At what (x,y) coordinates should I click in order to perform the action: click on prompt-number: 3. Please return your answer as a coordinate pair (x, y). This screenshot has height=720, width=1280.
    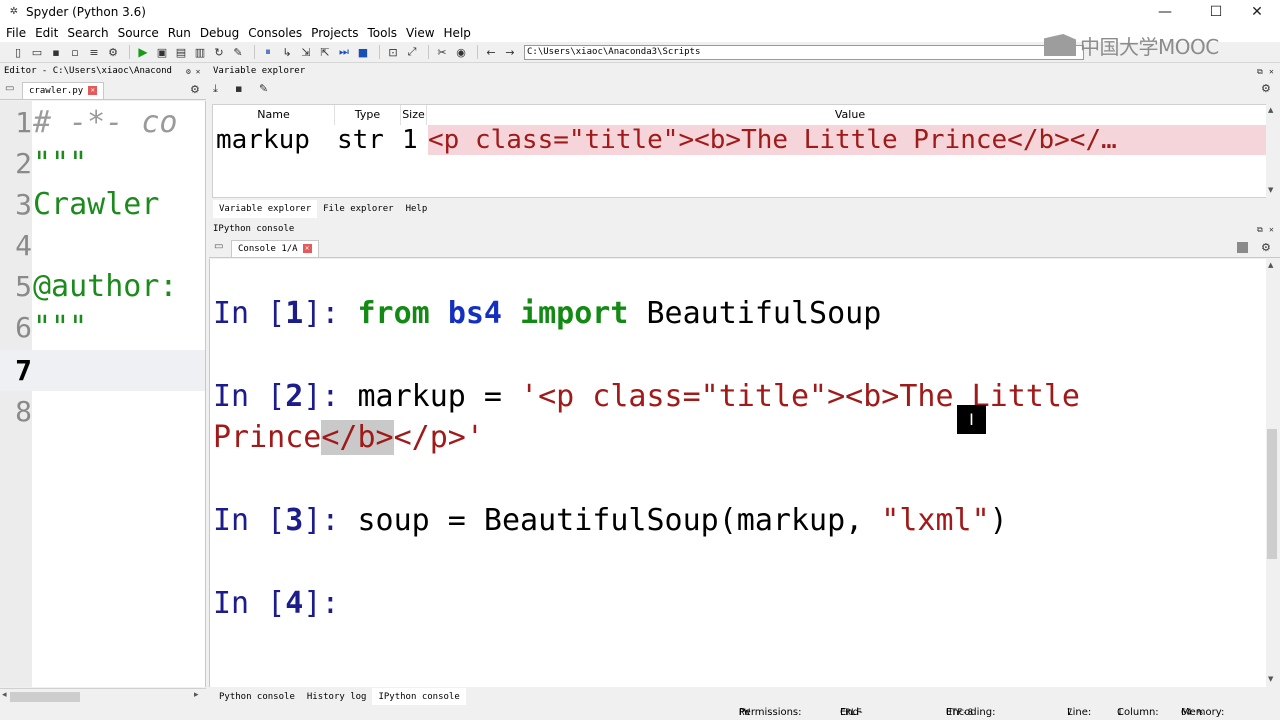
    Looking at the image, I should click on (294, 520).